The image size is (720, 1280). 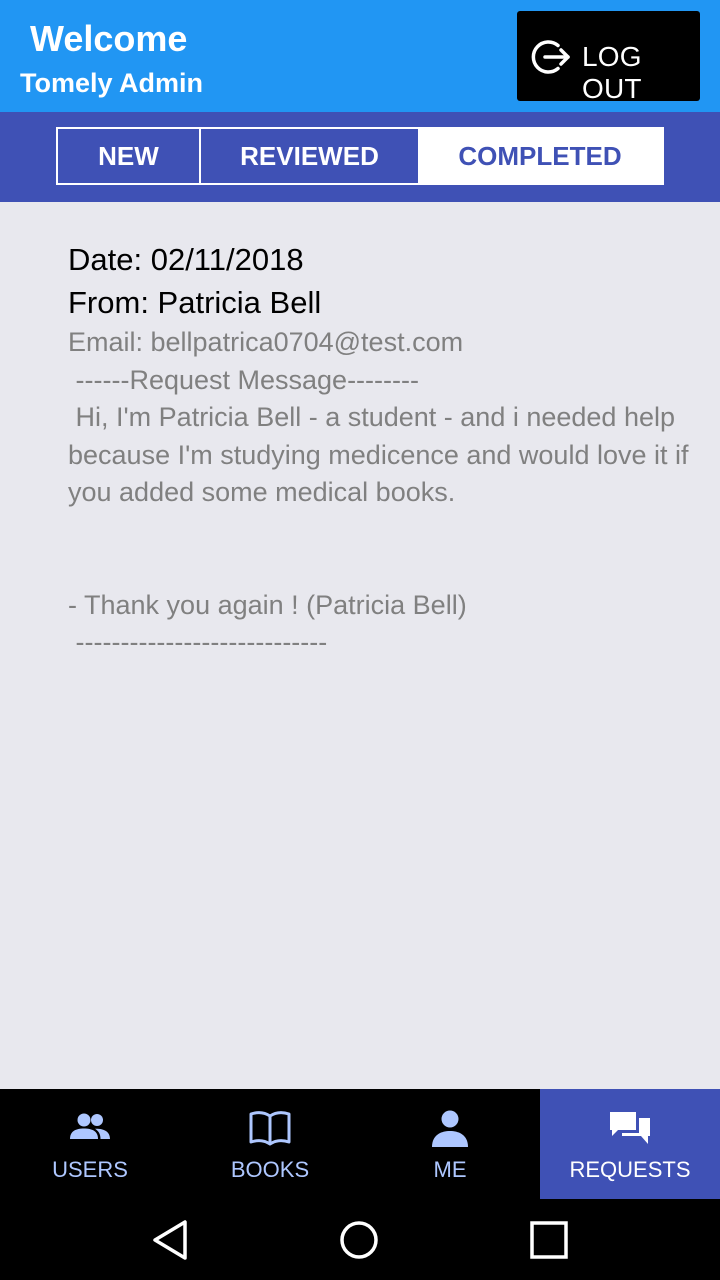 I want to click on nav-books: BOOKS, so click(x=270, y=1144).